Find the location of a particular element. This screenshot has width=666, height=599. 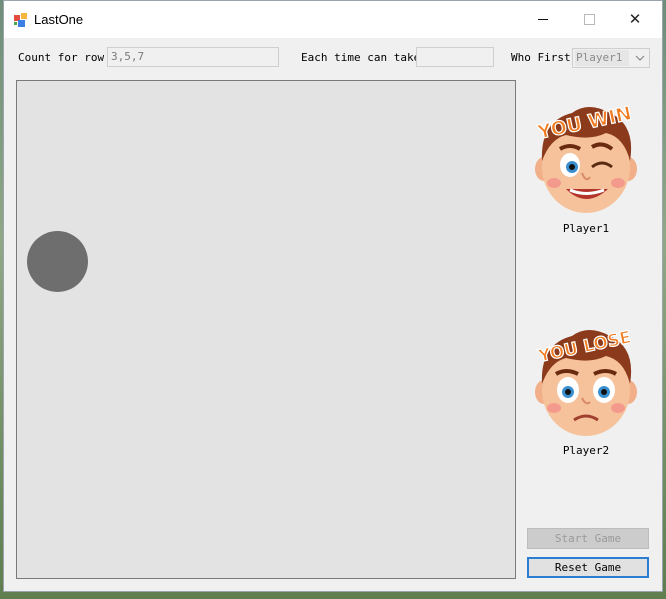

title-bar: LastOne ✕ is located at coordinates (333, 19).